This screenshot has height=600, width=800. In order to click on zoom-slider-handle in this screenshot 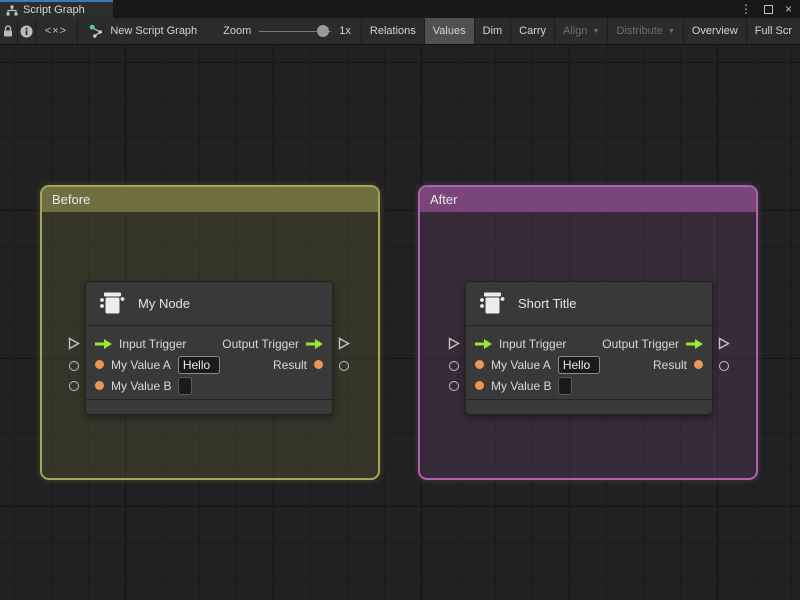, I will do `click(323, 30)`.